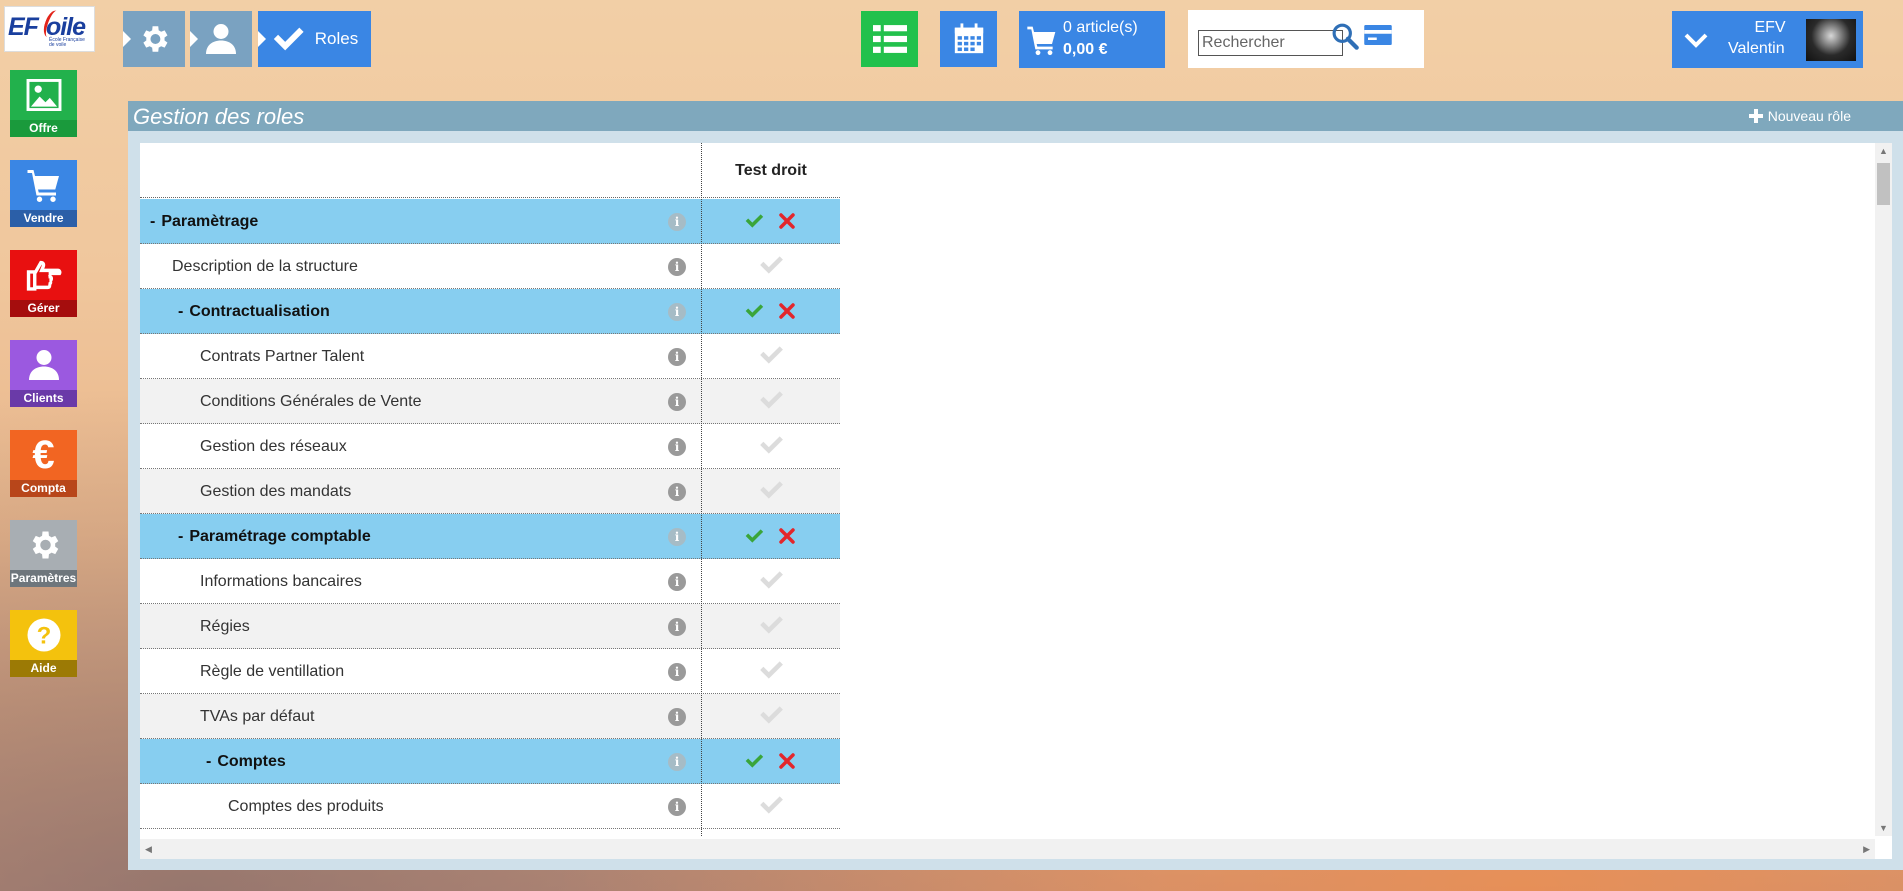  Describe the element at coordinates (1809, 116) in the screenshot. I see `new-role-label: Nouveau rôle` at that location.